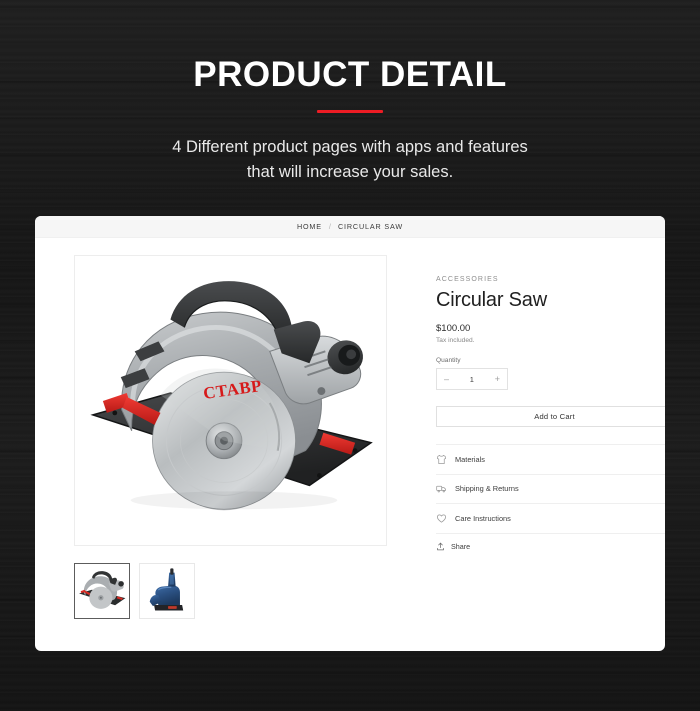  What do you see at coordinates (550, 545) in the screenshot?
I see `share-button: Share` at bounding box center [550, 545].